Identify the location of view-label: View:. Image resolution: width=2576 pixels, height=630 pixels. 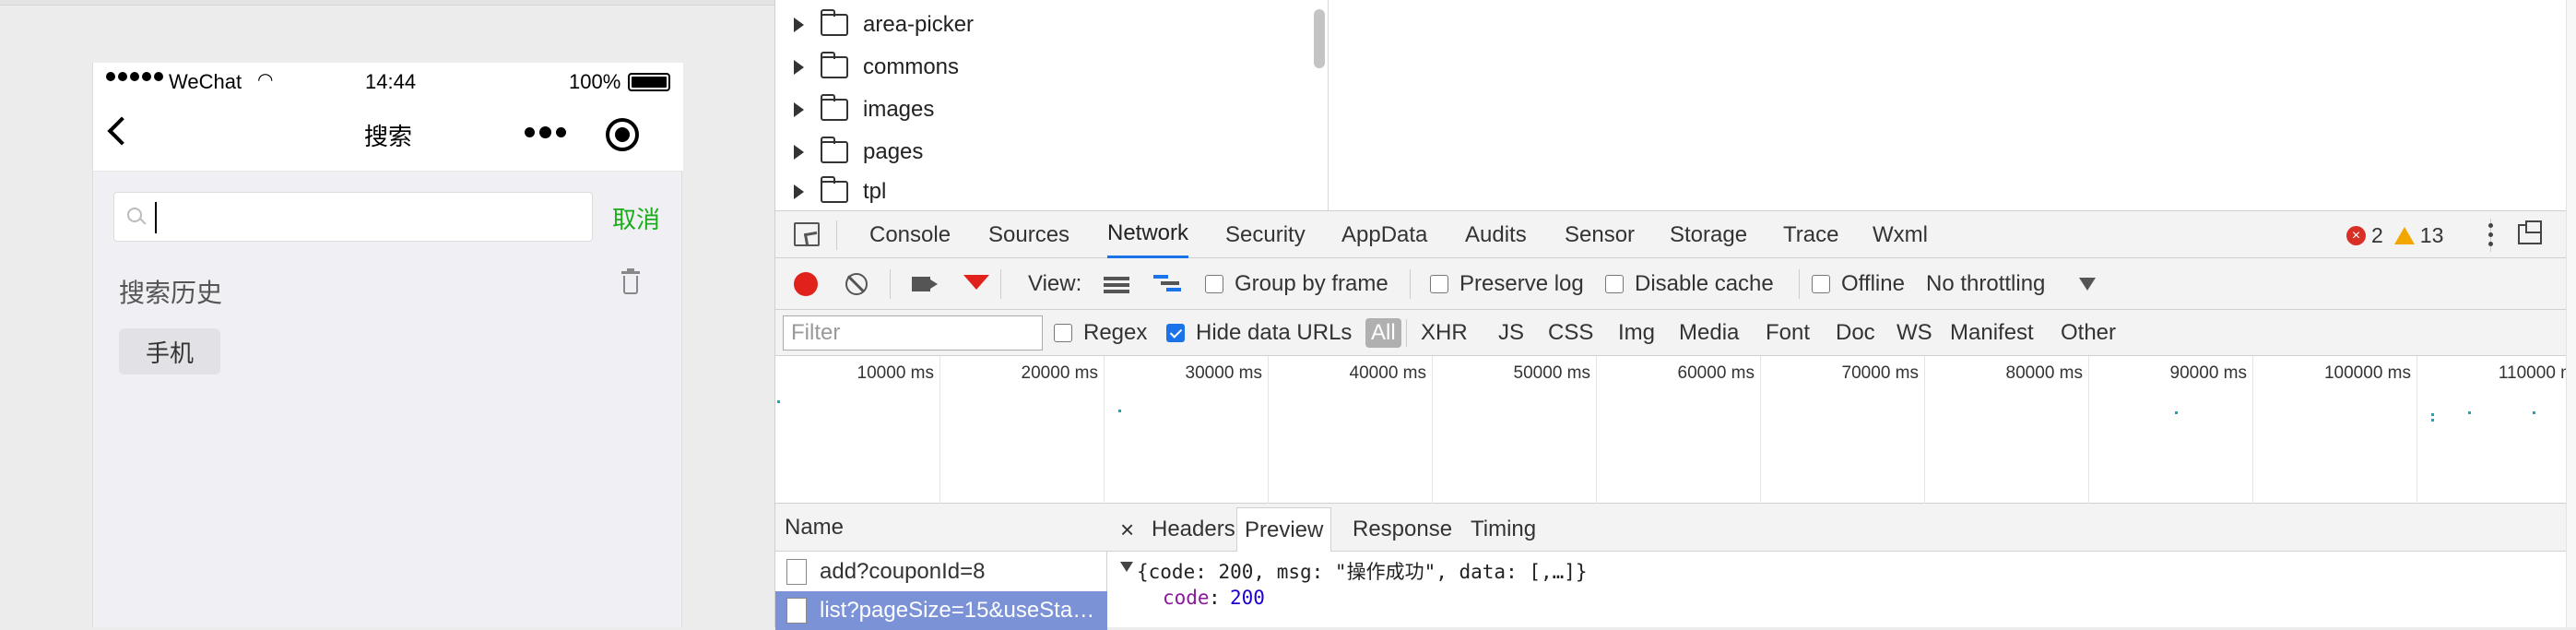
(1055, 283).